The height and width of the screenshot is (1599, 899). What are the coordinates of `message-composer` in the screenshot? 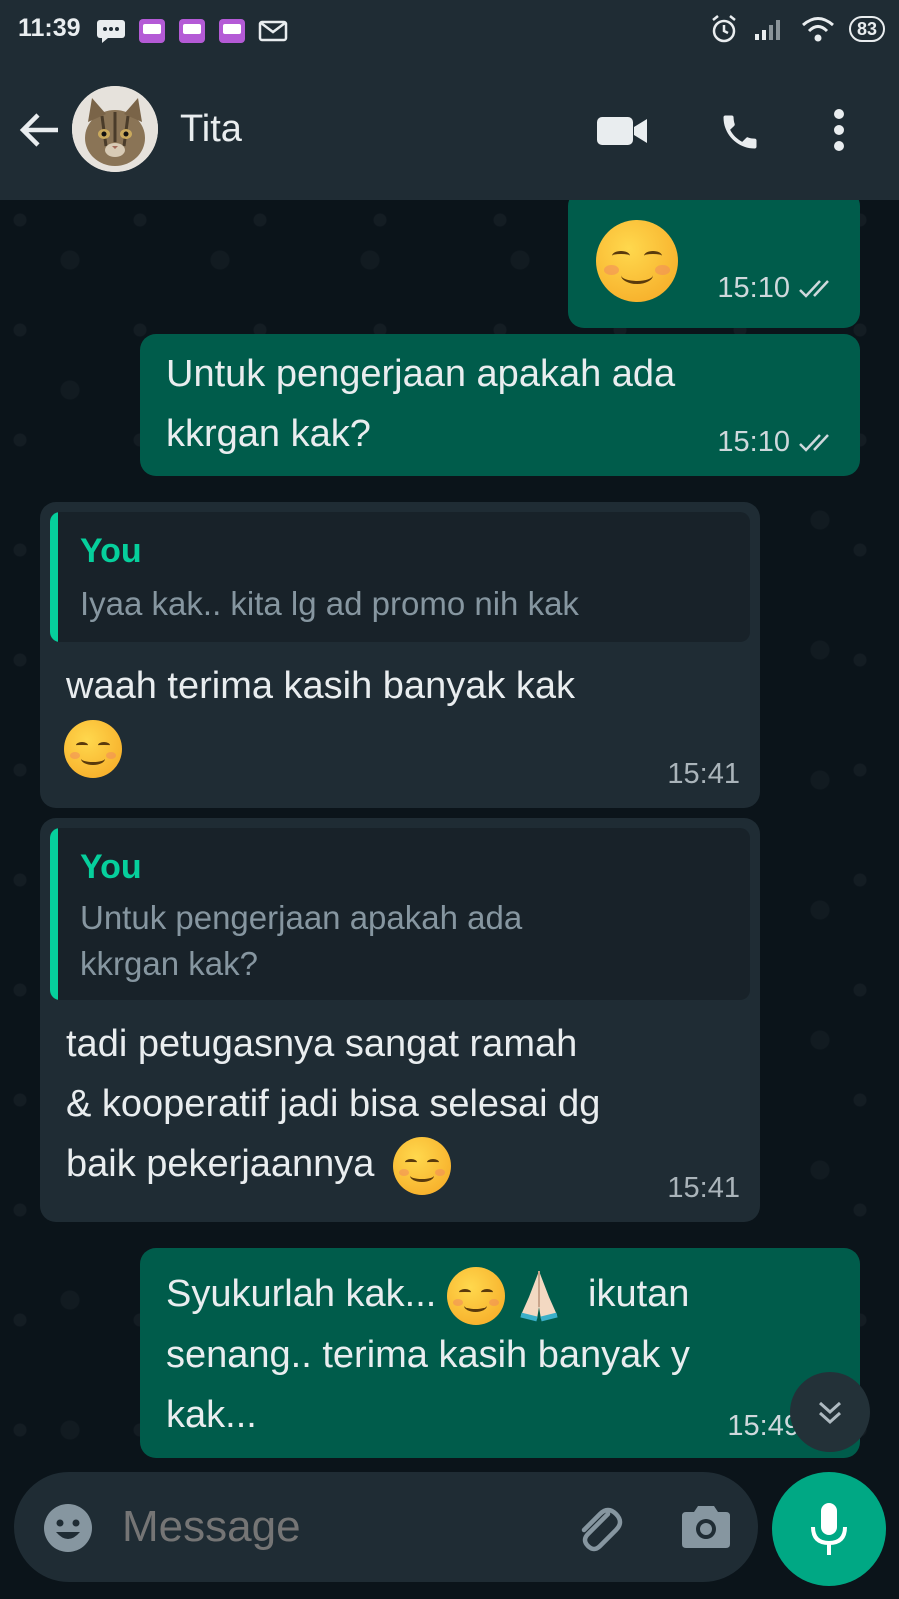 It's located at (386, 1527).